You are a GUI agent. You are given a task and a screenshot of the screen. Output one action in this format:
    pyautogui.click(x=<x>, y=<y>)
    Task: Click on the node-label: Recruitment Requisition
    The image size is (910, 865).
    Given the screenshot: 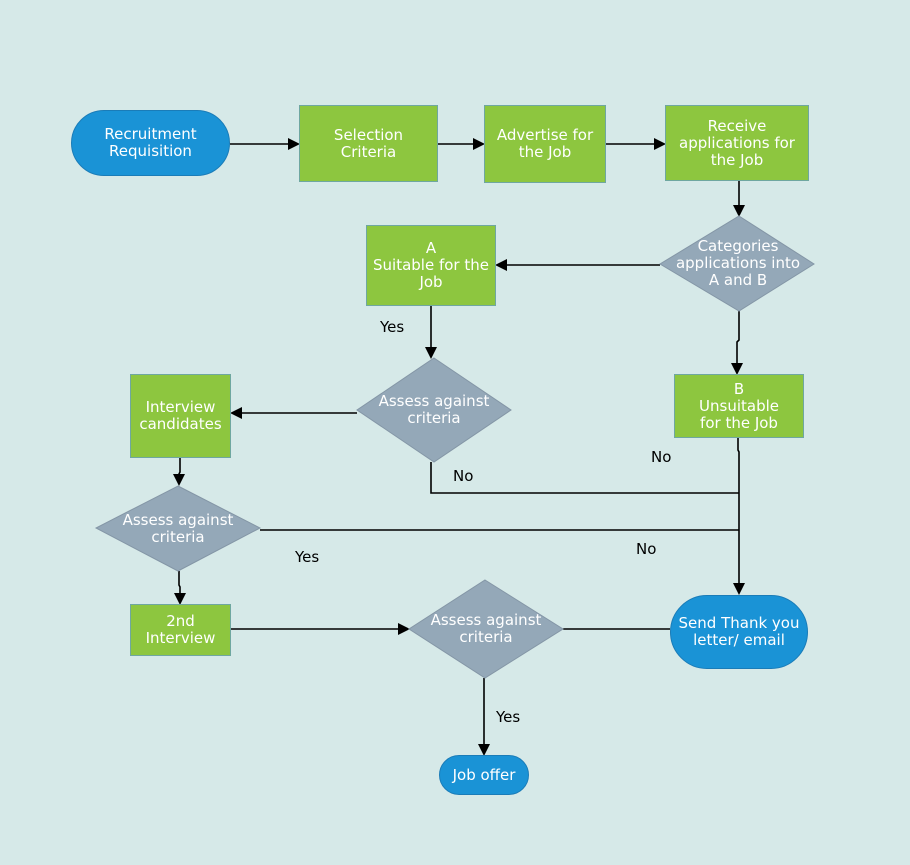 What is the action you would take?
    pyautogui.click(x=150, y=142)
    